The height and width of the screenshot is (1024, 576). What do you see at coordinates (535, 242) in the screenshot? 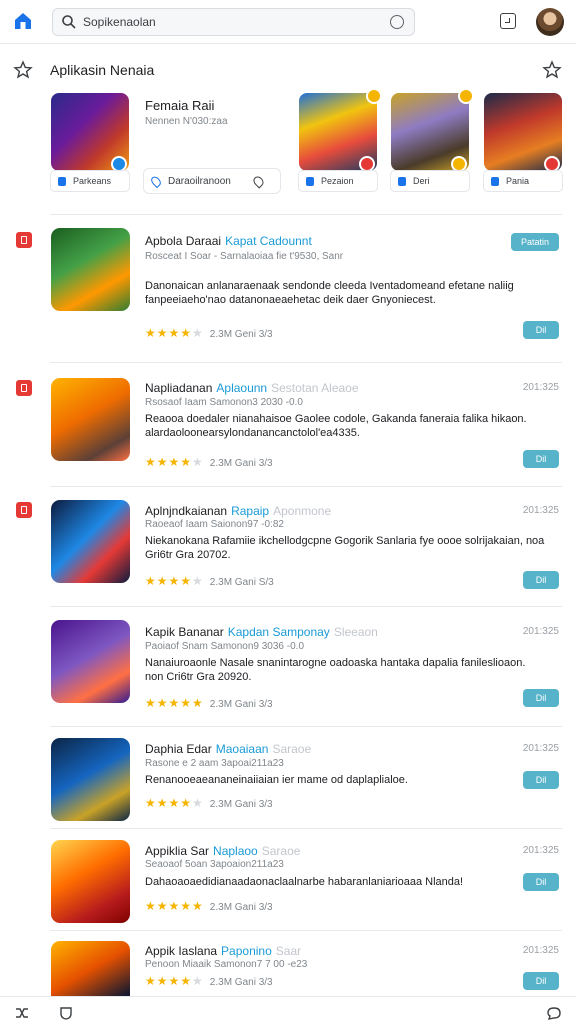
I see `category-tag: Patatin` at bounding box center [535, 242].